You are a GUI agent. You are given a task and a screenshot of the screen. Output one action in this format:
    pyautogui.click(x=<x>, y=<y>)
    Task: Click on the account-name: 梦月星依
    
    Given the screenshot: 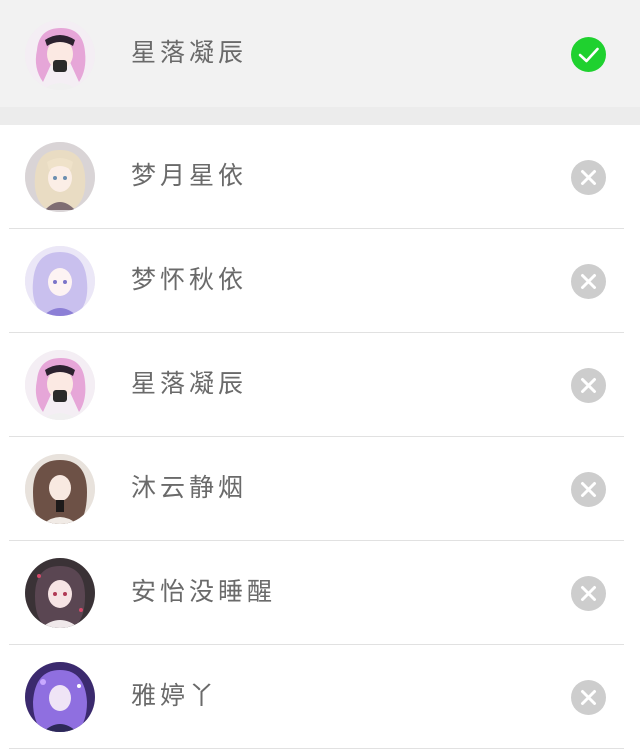 What is the action you would take?
    pyautogui.click(x=189, y=175)
    